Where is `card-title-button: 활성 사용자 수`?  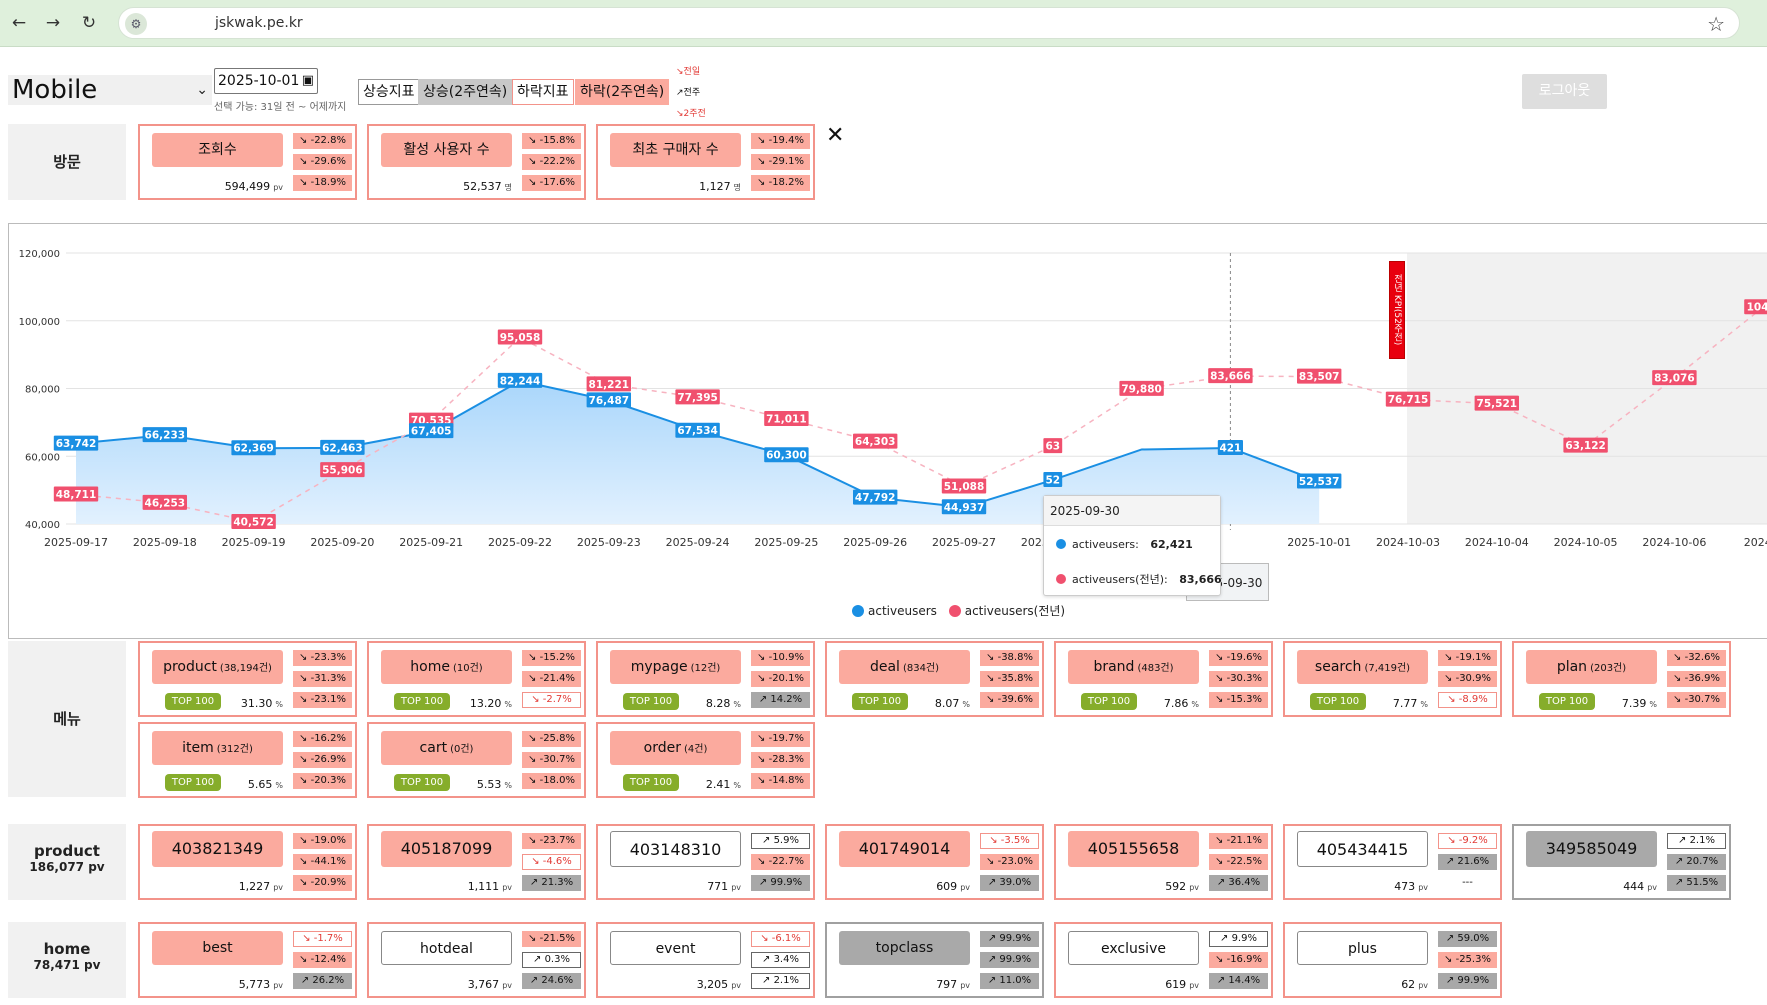
card-title-button: 활성 사용자 수 is located at coordinates (446, 150).